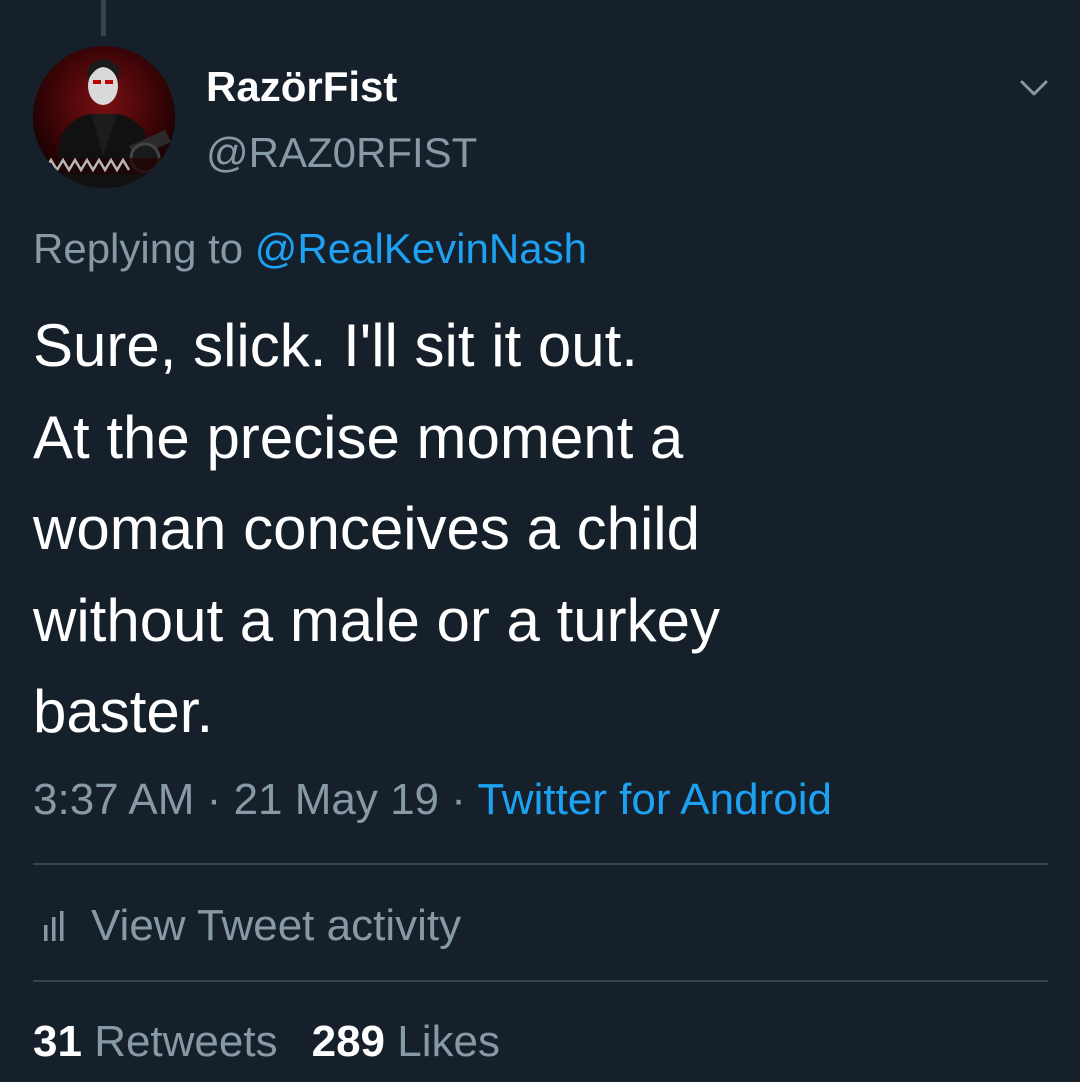  I want to click on tweet-menu-button, so click(1034, 88).